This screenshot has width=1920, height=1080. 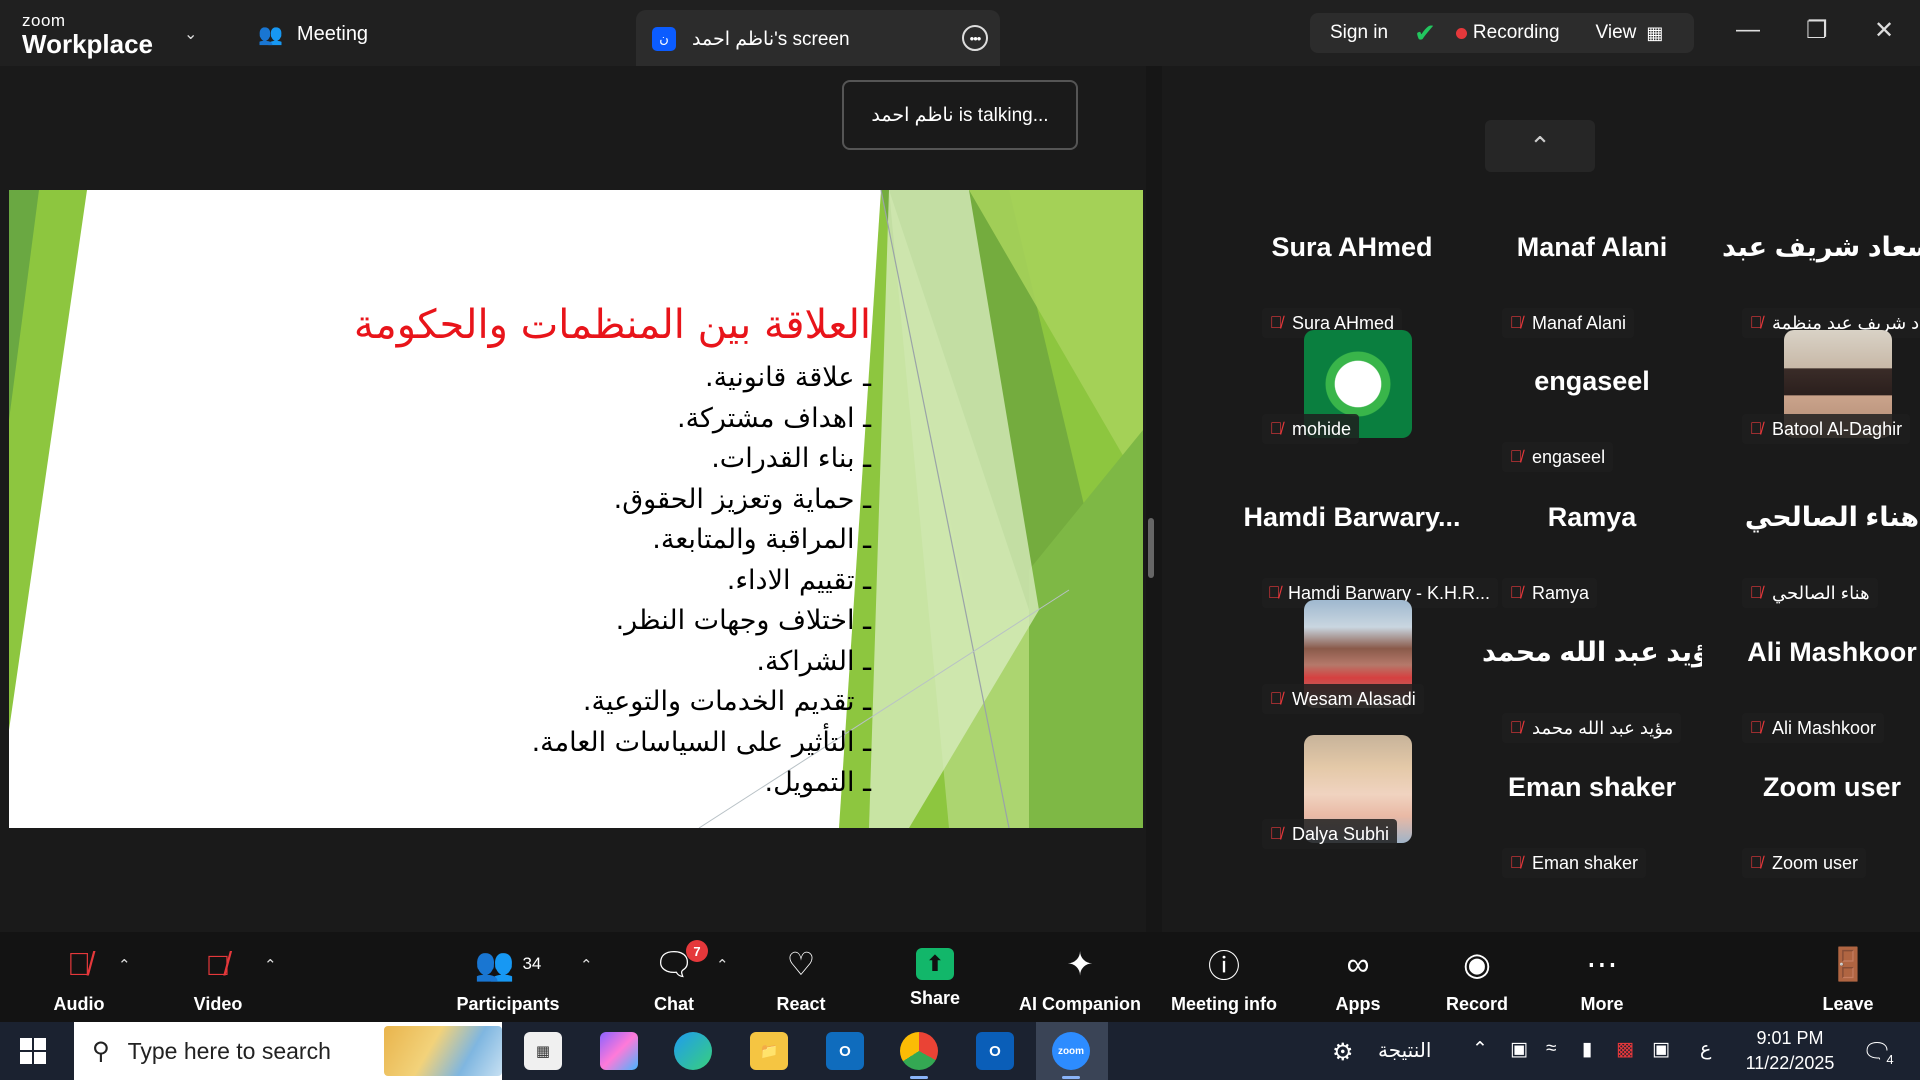 I want to click on close-button: ✕, so click(x=1884, y=30).